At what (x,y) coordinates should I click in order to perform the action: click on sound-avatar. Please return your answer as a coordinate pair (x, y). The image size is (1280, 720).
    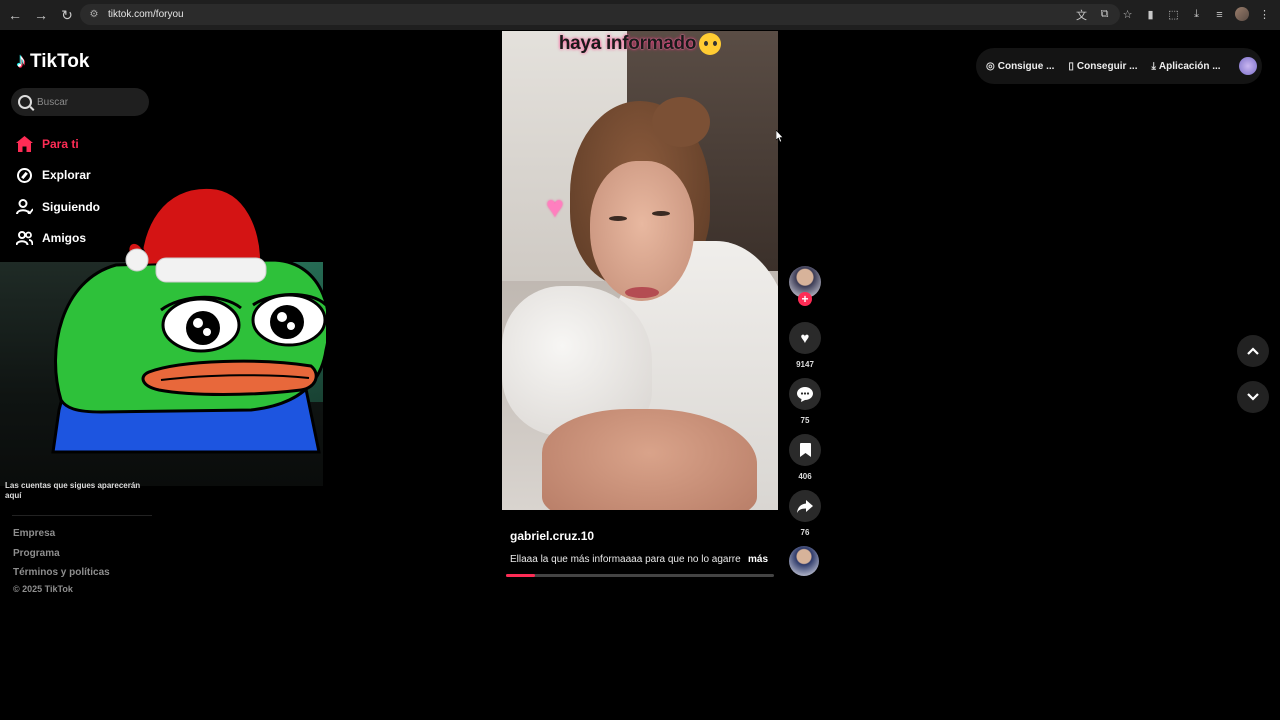
    Looking at the image, I should click on (804, 561).